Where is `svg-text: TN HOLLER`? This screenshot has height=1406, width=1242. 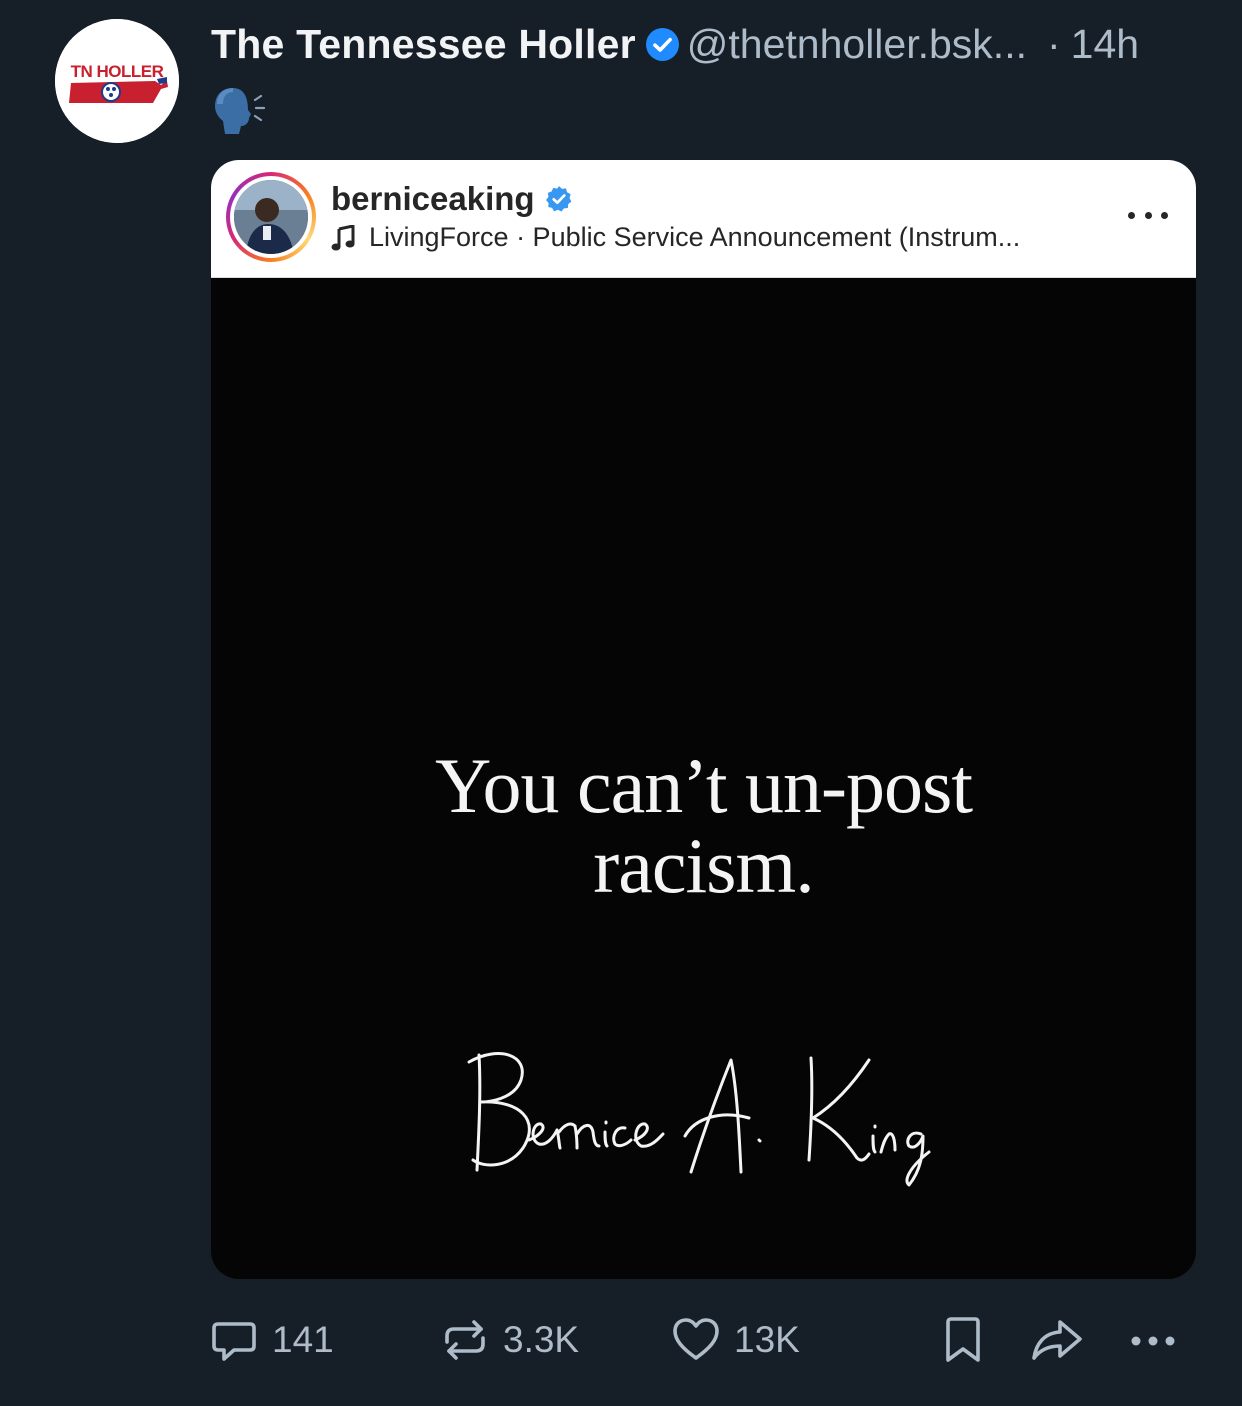
svg-text: TN HOLLER is located at coordinates (117, 71).